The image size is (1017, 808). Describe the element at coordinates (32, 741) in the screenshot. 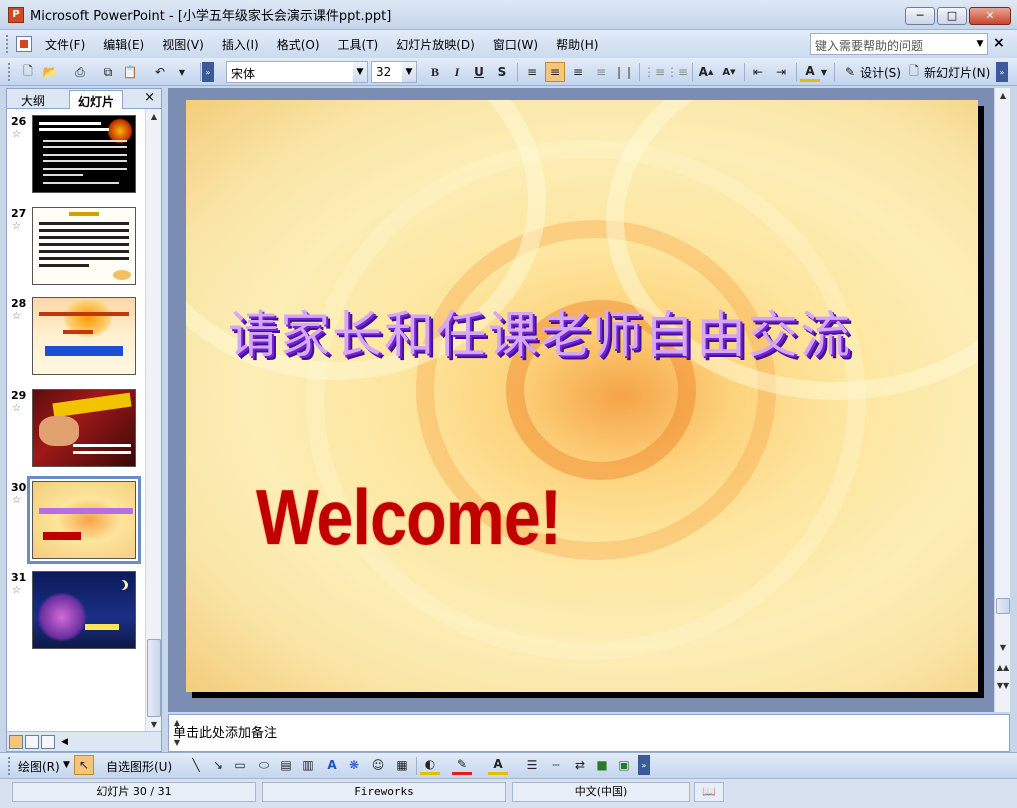

I see `slide-sorter-icon` at that location.